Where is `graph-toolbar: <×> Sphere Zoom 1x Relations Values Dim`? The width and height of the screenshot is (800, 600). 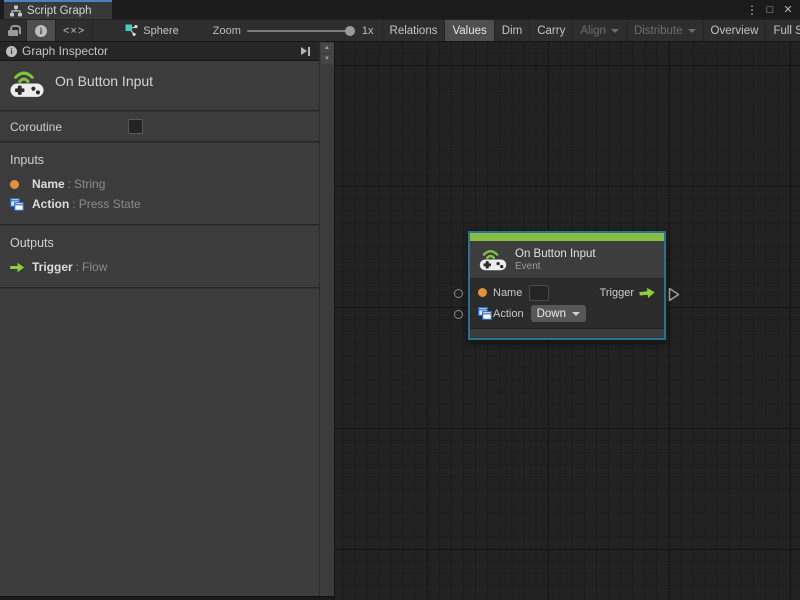
graph-toolbar: <×> Sphere Zoom 1x Relations Values Dim is located at coordinates (400, 30).